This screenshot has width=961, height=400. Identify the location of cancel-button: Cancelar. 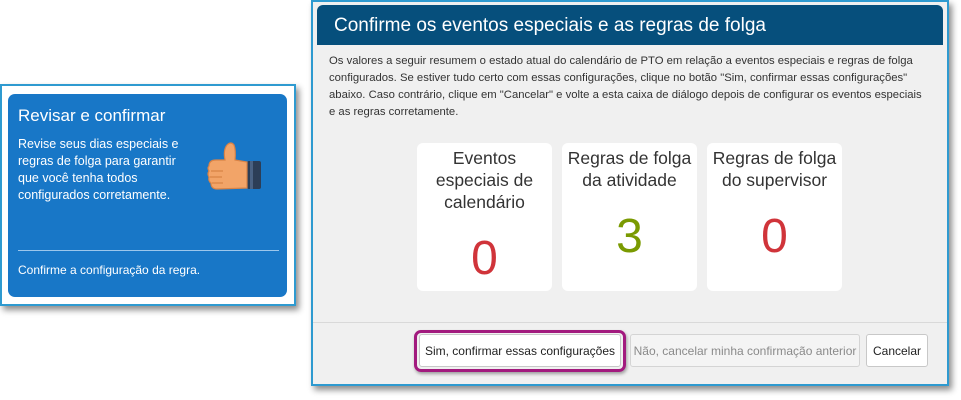
(897, 350).